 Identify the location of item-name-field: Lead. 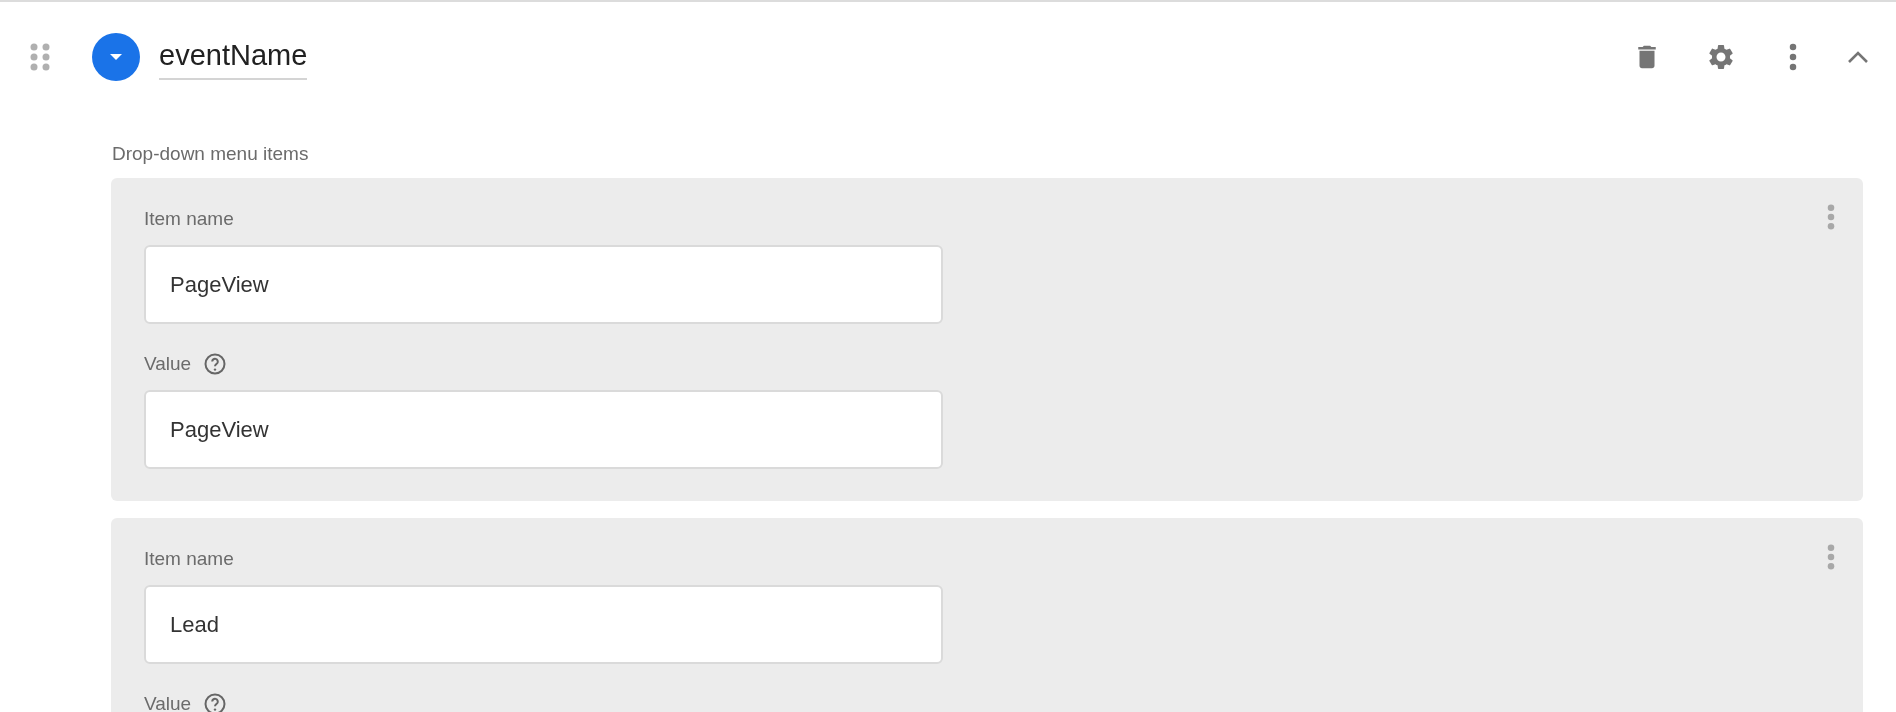
(543, 624).